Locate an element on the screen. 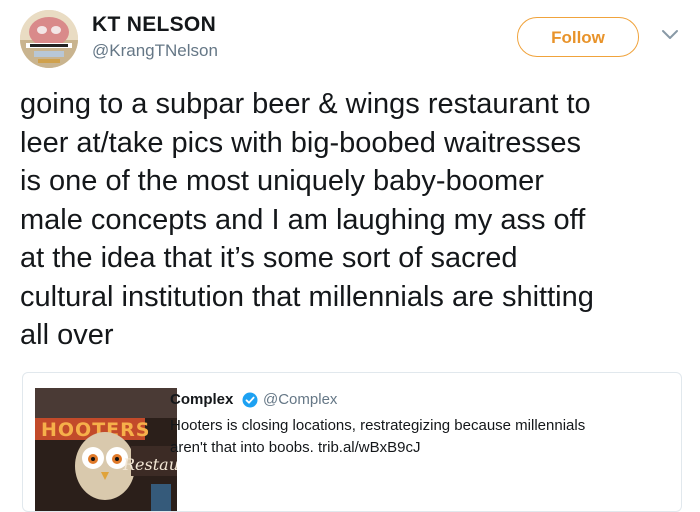 This screenshot has width=700, height=512. quoted-tweet-thumbnail: HOOTERS Restau is located at coordinates (106, 449).